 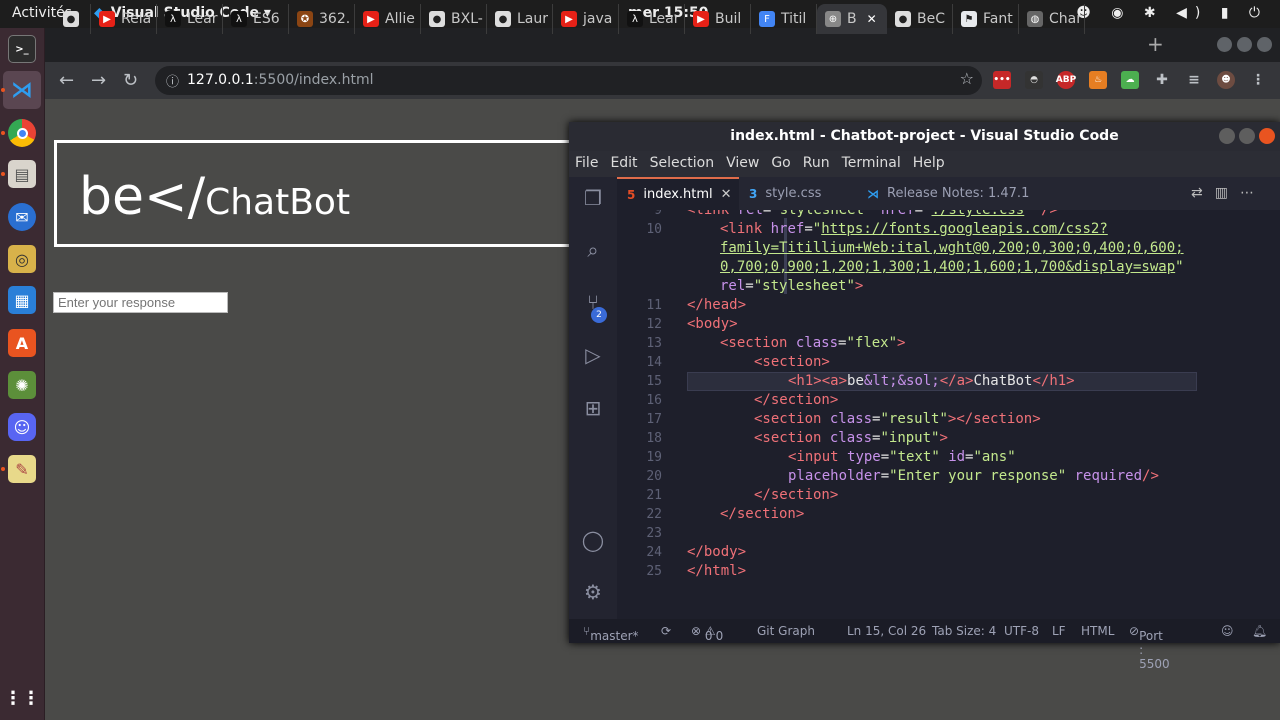 I want to click on menu-go: Go, so click(x=780, y=164).